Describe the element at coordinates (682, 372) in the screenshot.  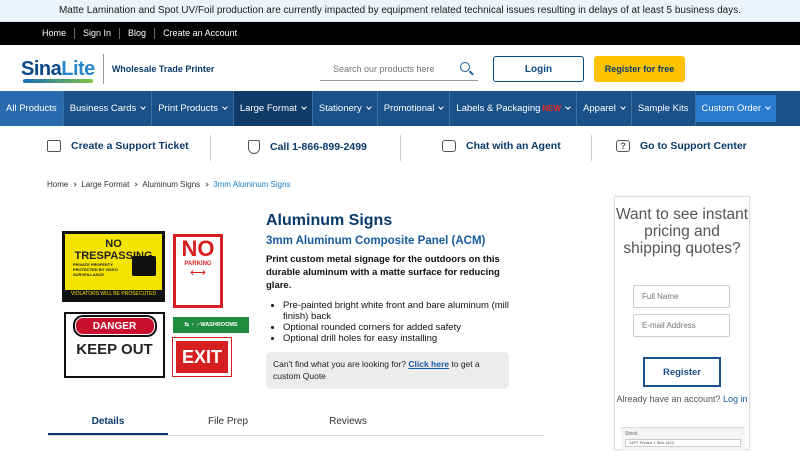
I see `panel-register-button: Register` at that location.